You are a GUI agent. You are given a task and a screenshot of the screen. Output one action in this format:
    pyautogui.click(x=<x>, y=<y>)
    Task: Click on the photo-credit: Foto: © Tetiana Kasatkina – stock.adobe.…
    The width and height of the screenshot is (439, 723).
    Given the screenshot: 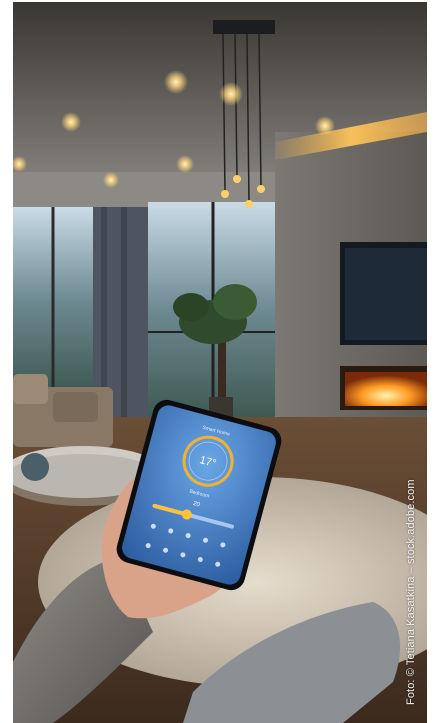 What is the action you would take?
    pyautogui.click(x=411, y=592)
    